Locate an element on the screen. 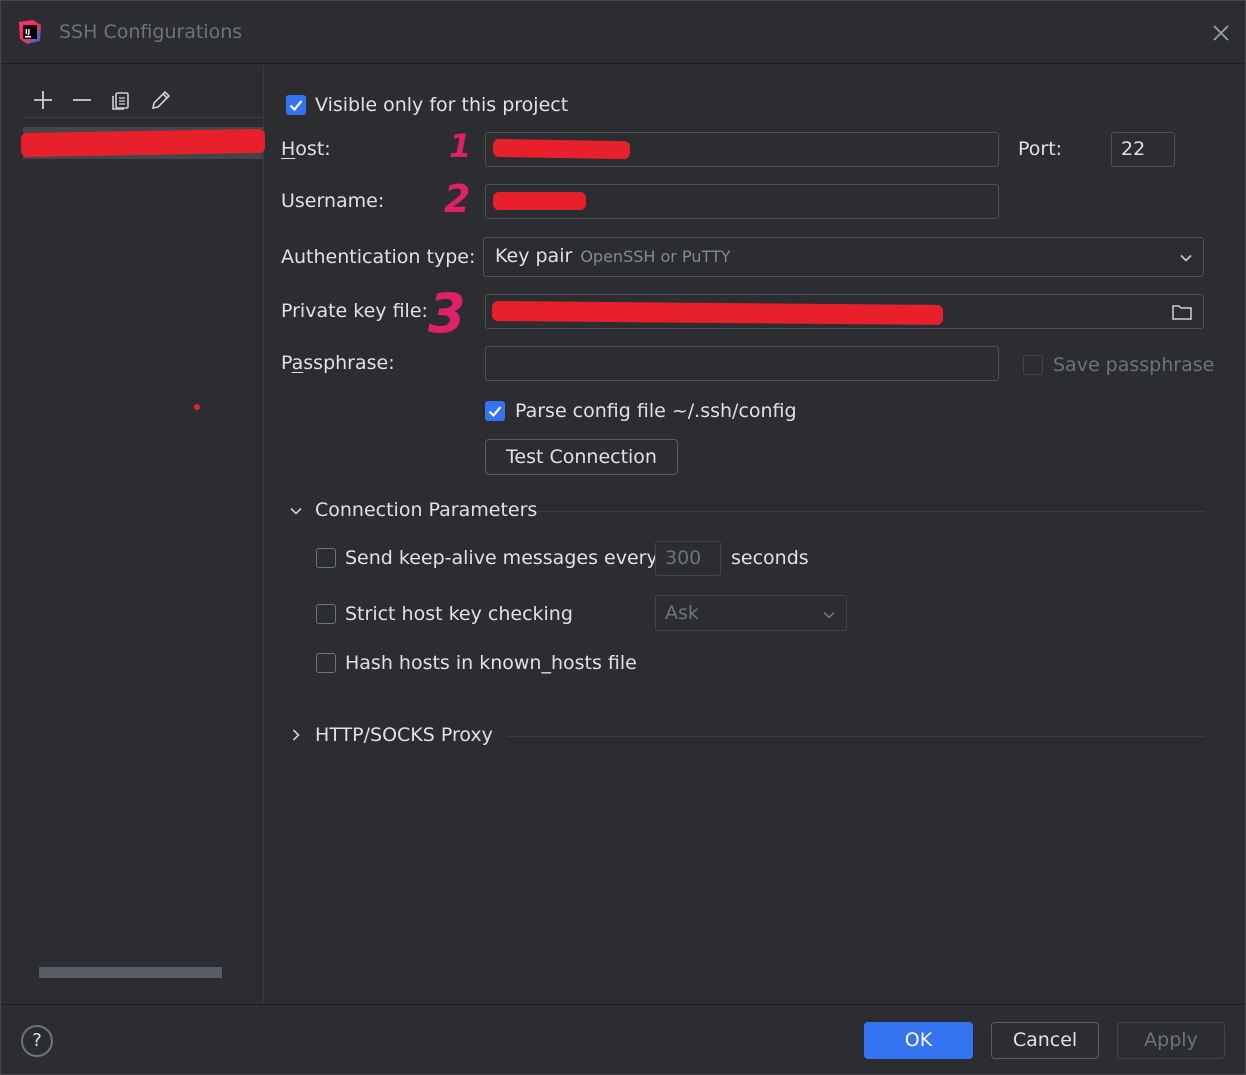 The width and height of the screenshot is (1246, 1075). horizontal-scrollbar is located at coordinates (130, 972).